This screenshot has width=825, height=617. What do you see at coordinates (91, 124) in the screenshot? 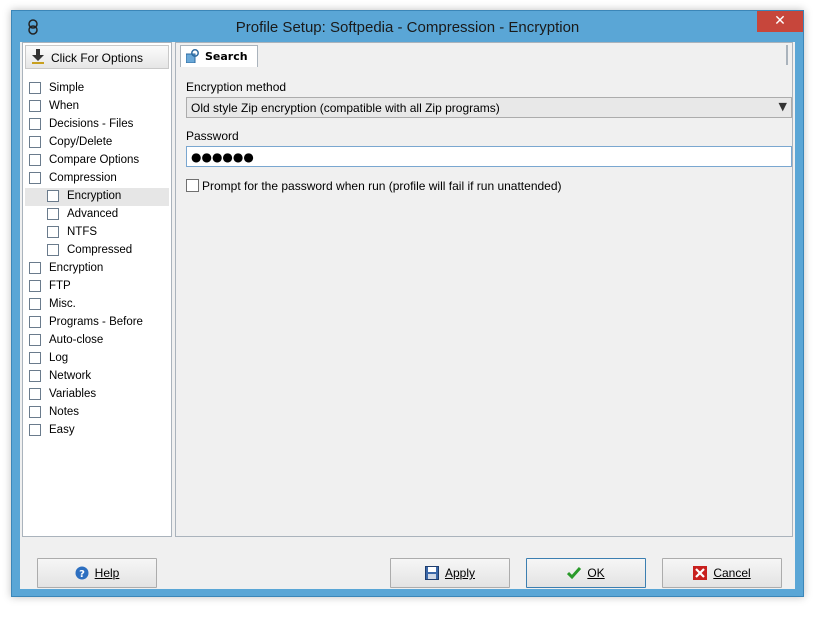
I see `nav-item-label: Decisions - Files` at bounding box center [91, 124].